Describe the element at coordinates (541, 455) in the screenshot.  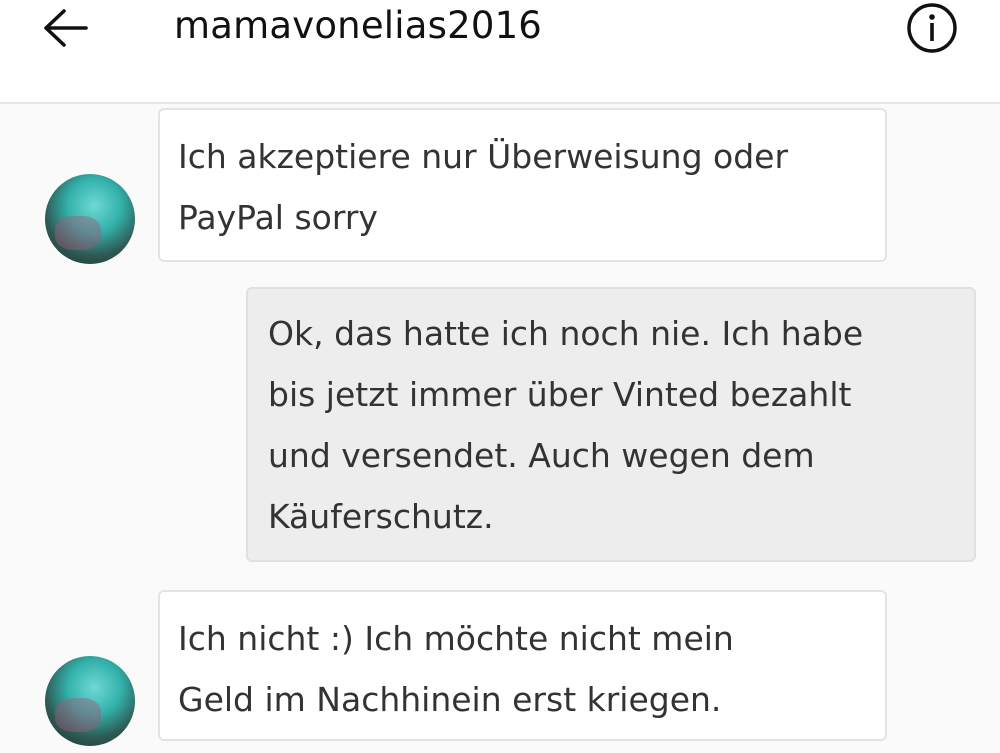
I see `message-text-line: und versendet. Auch wegen dem` at that location.